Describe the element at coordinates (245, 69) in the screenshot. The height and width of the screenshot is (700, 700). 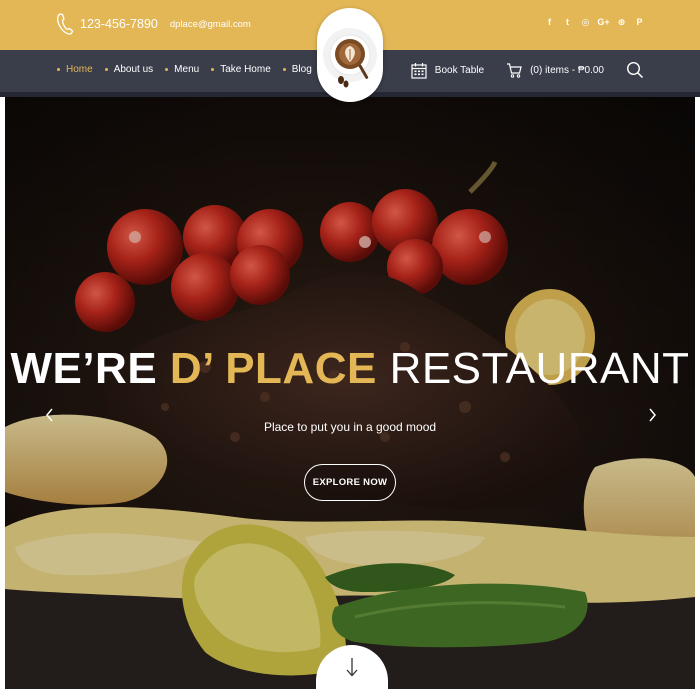
I see `nav-item-label: Take Home` at that location.